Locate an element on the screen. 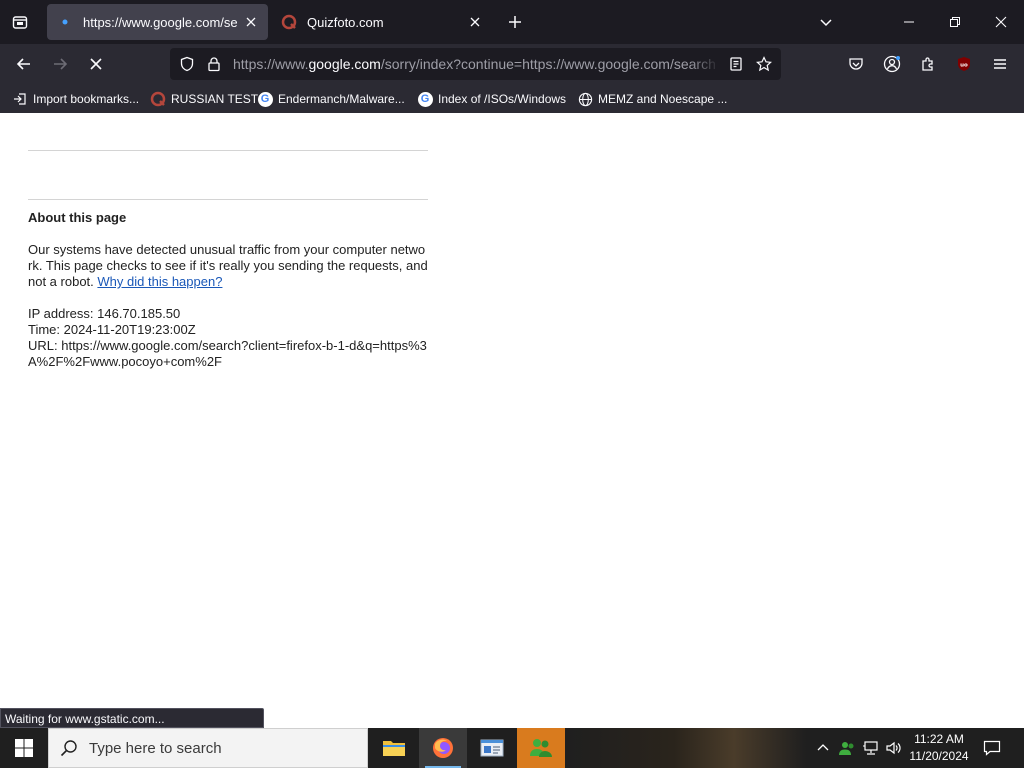 The height and width of the screenshot is (768, 1024). clock-time: 11:22 AM is located at coordinates (939, 739).